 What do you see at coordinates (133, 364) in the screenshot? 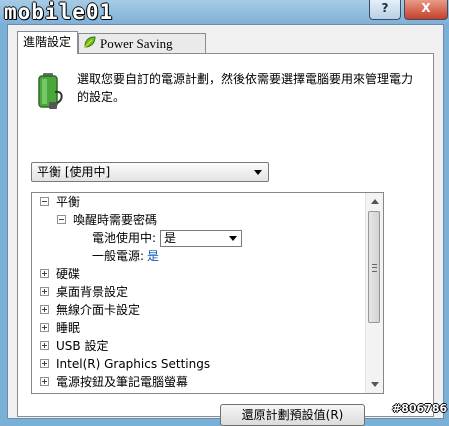
I see `tree-node-label: Intel(R) Graphics Settings` at bounding box center [133, 364].